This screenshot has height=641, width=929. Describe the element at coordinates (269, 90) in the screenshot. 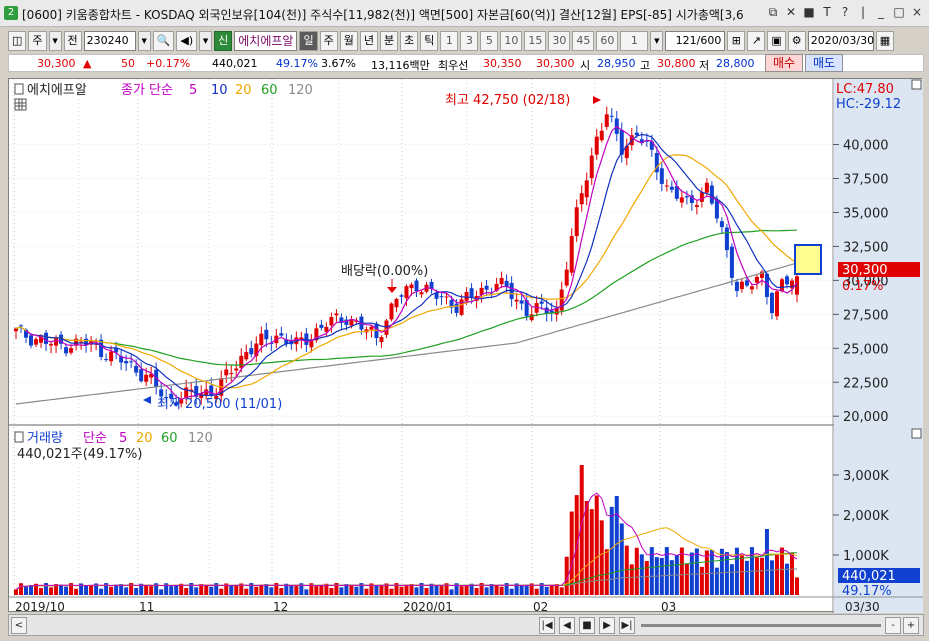

I see `ma60-label: 60` at that location.